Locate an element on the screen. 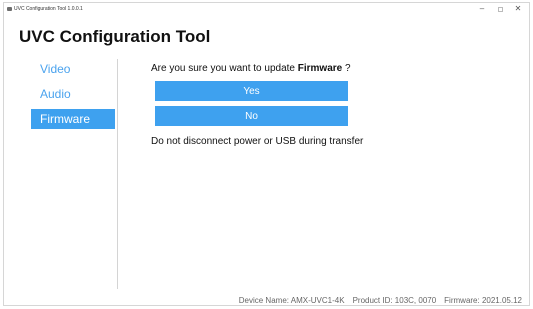  sidebar-item-label: Audio is located at coordinates (55, 94).